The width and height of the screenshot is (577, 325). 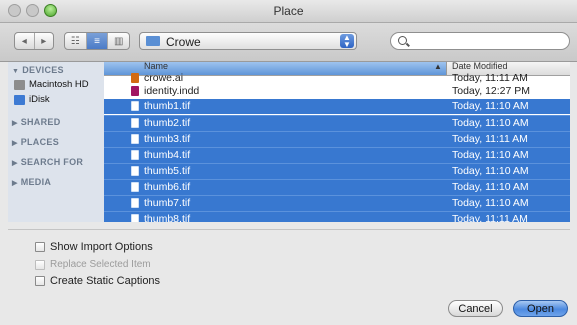 I want to click on replace-selected-item-checkbox: Replace Selected Item, so click(x=93, y=264).